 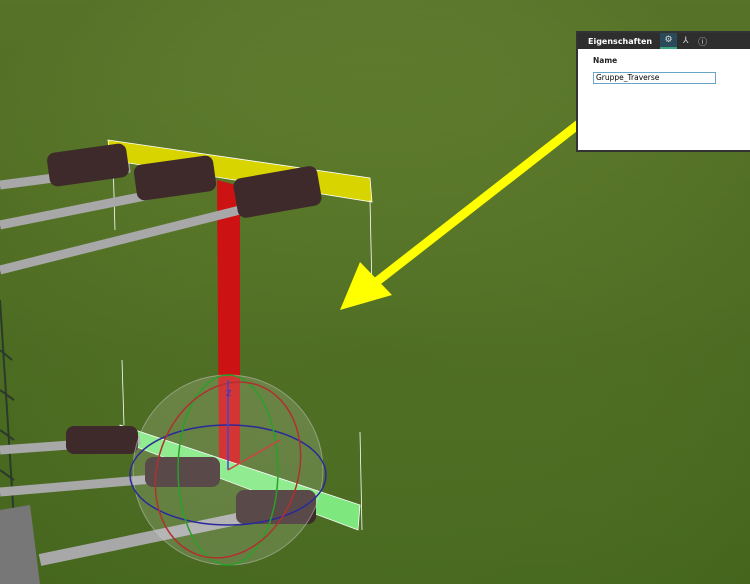 What do you see at coordinates (620, 41) in the screenshot?
I see `panel-title: Eigenschaften` at bounding box center [620, 41].